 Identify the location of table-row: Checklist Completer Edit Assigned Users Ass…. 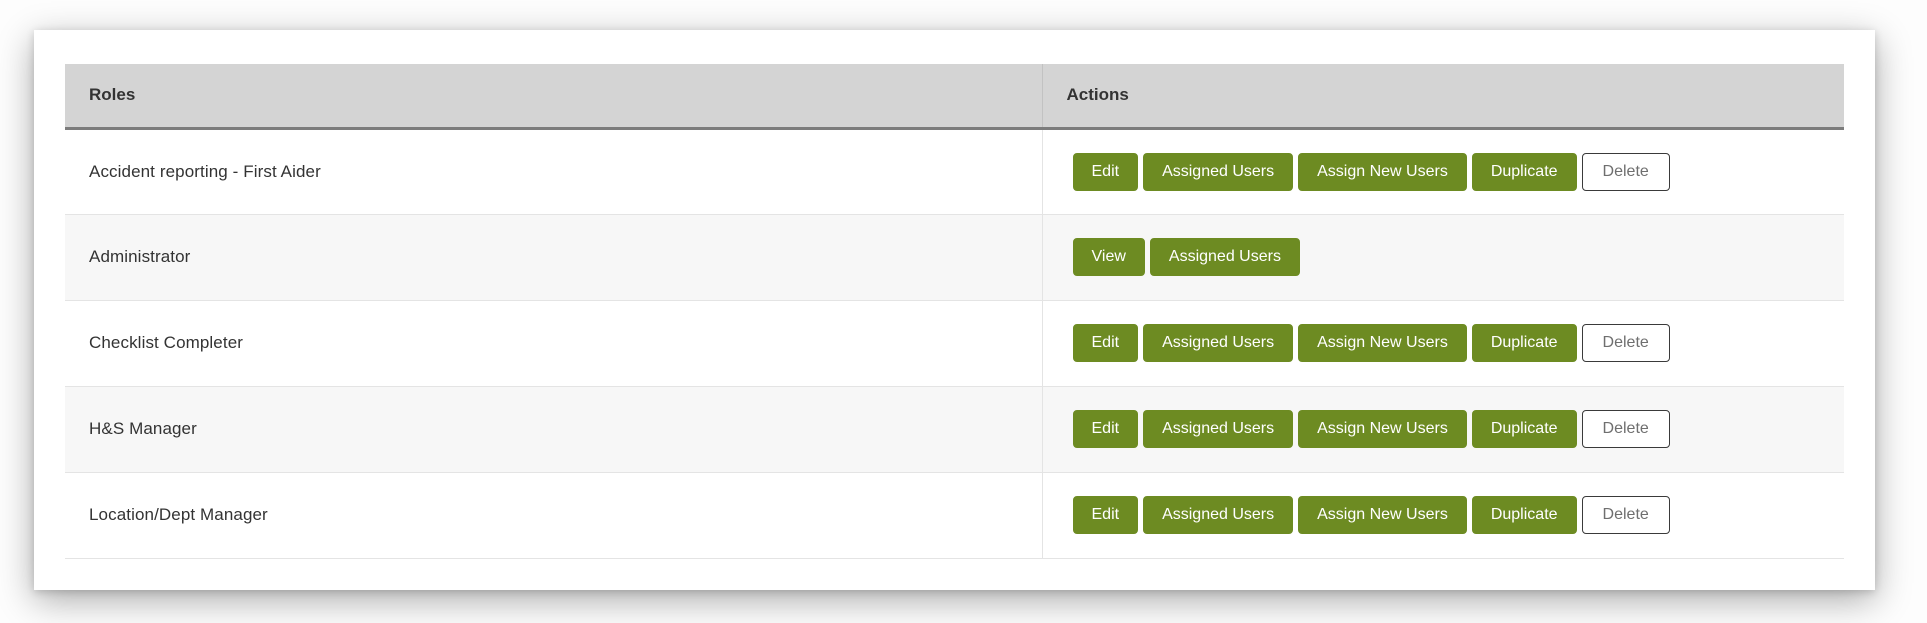
(955, 343).